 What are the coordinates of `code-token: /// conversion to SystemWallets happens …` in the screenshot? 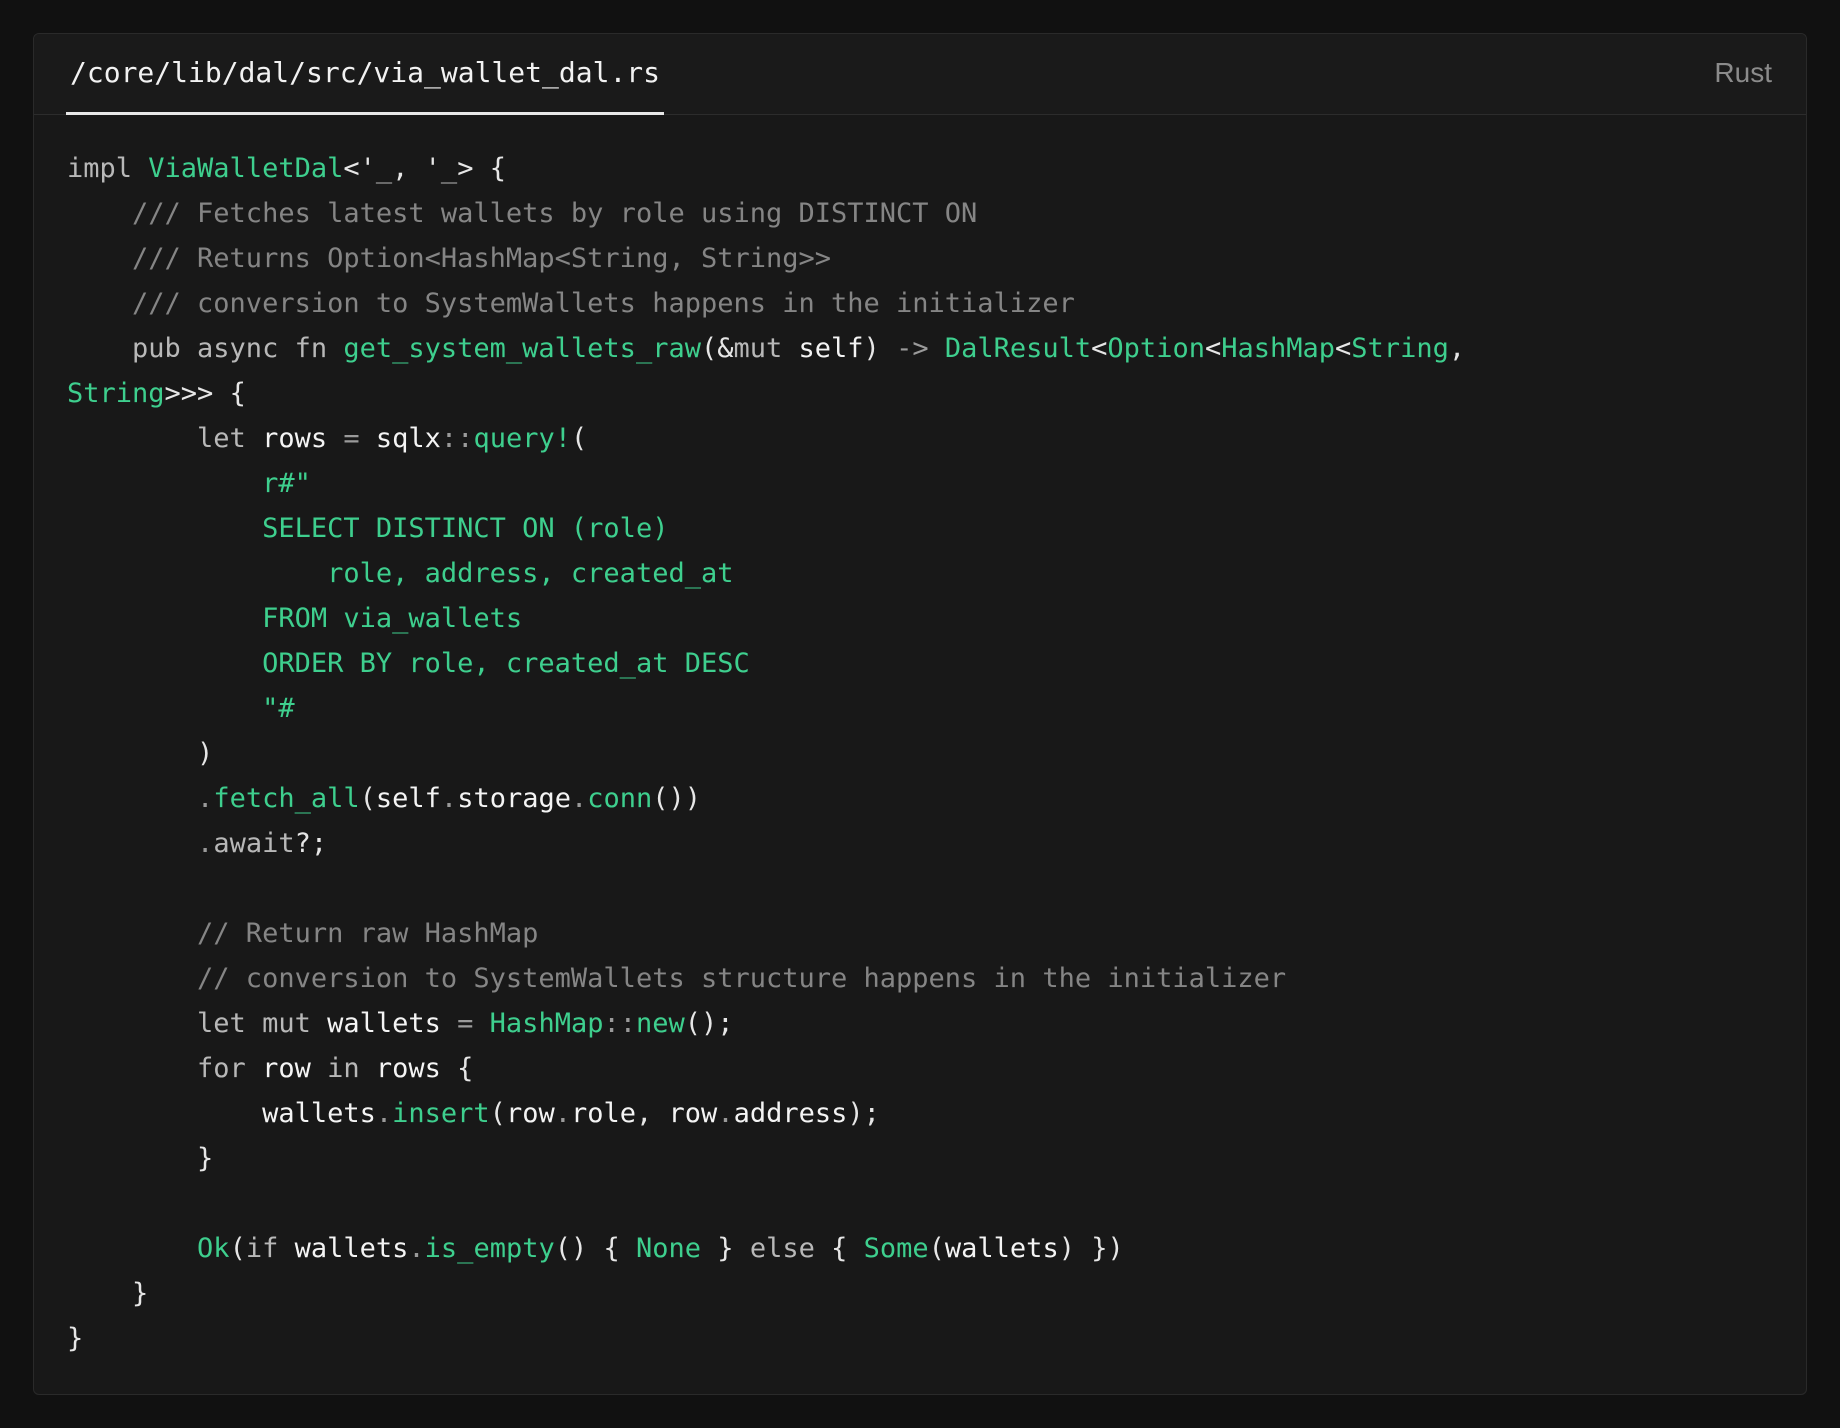 It's located at (571, 303).